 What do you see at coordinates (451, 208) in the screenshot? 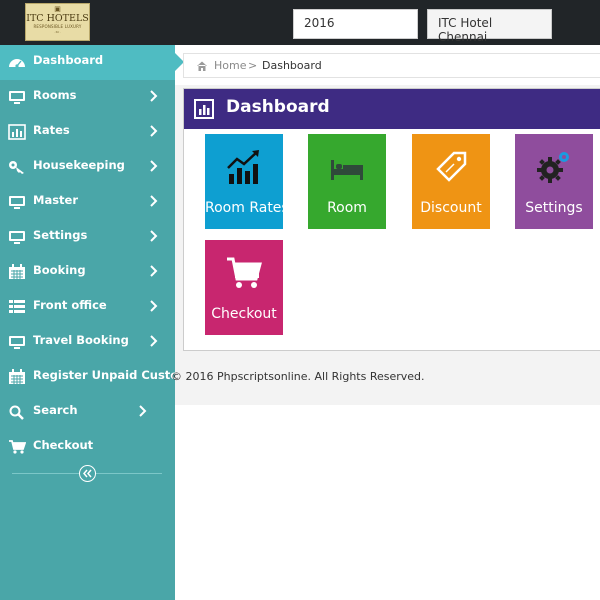
I see `tile-label: Discount` at bounding box center [451, 208].